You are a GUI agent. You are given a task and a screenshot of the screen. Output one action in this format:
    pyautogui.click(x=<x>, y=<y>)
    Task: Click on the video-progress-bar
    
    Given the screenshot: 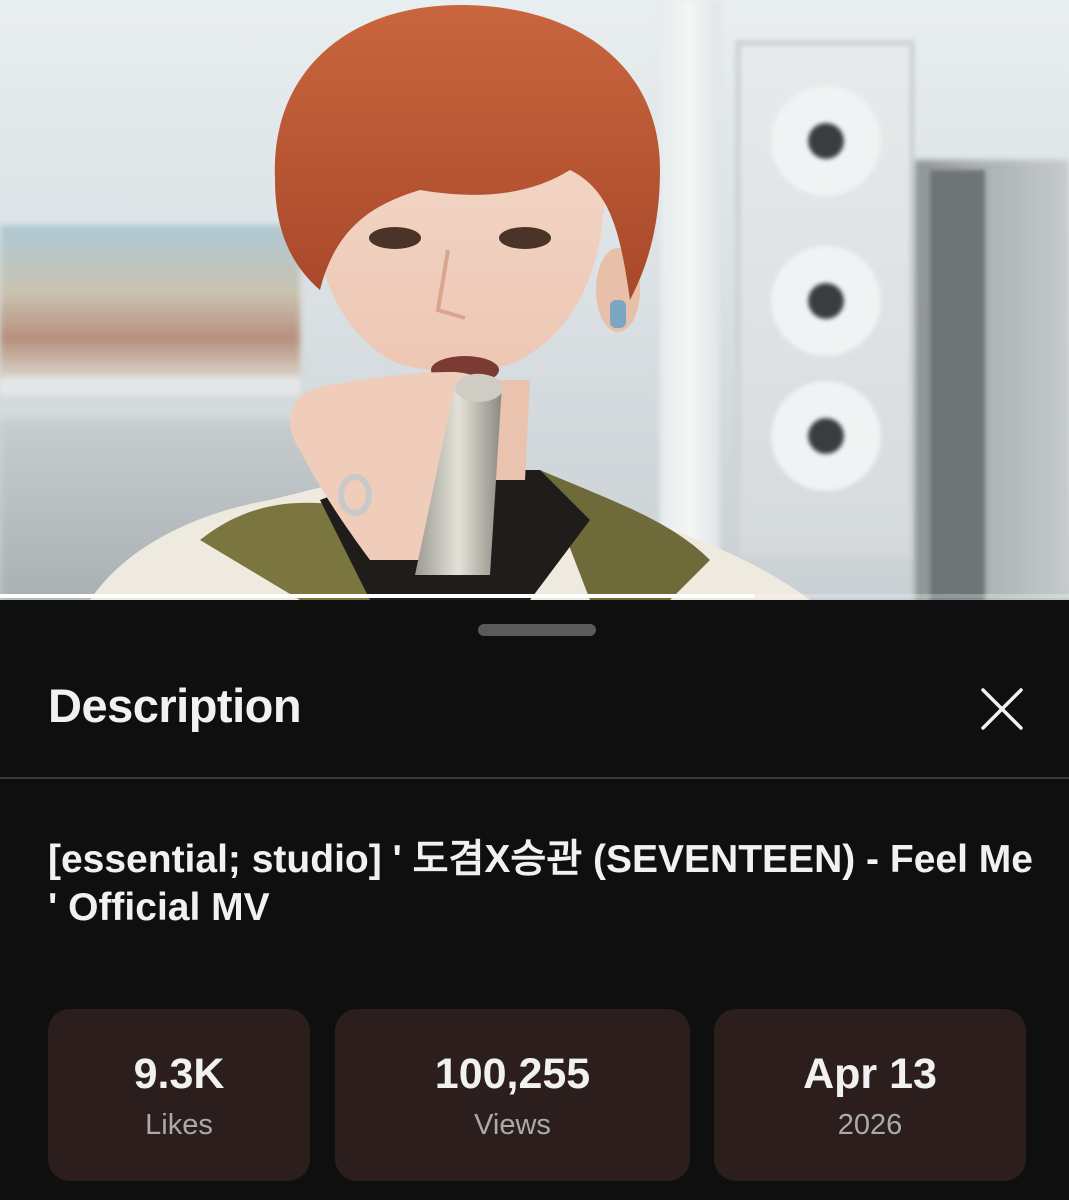 What is the action you would take?
    pyautogui.click(x=534, y=596)
    